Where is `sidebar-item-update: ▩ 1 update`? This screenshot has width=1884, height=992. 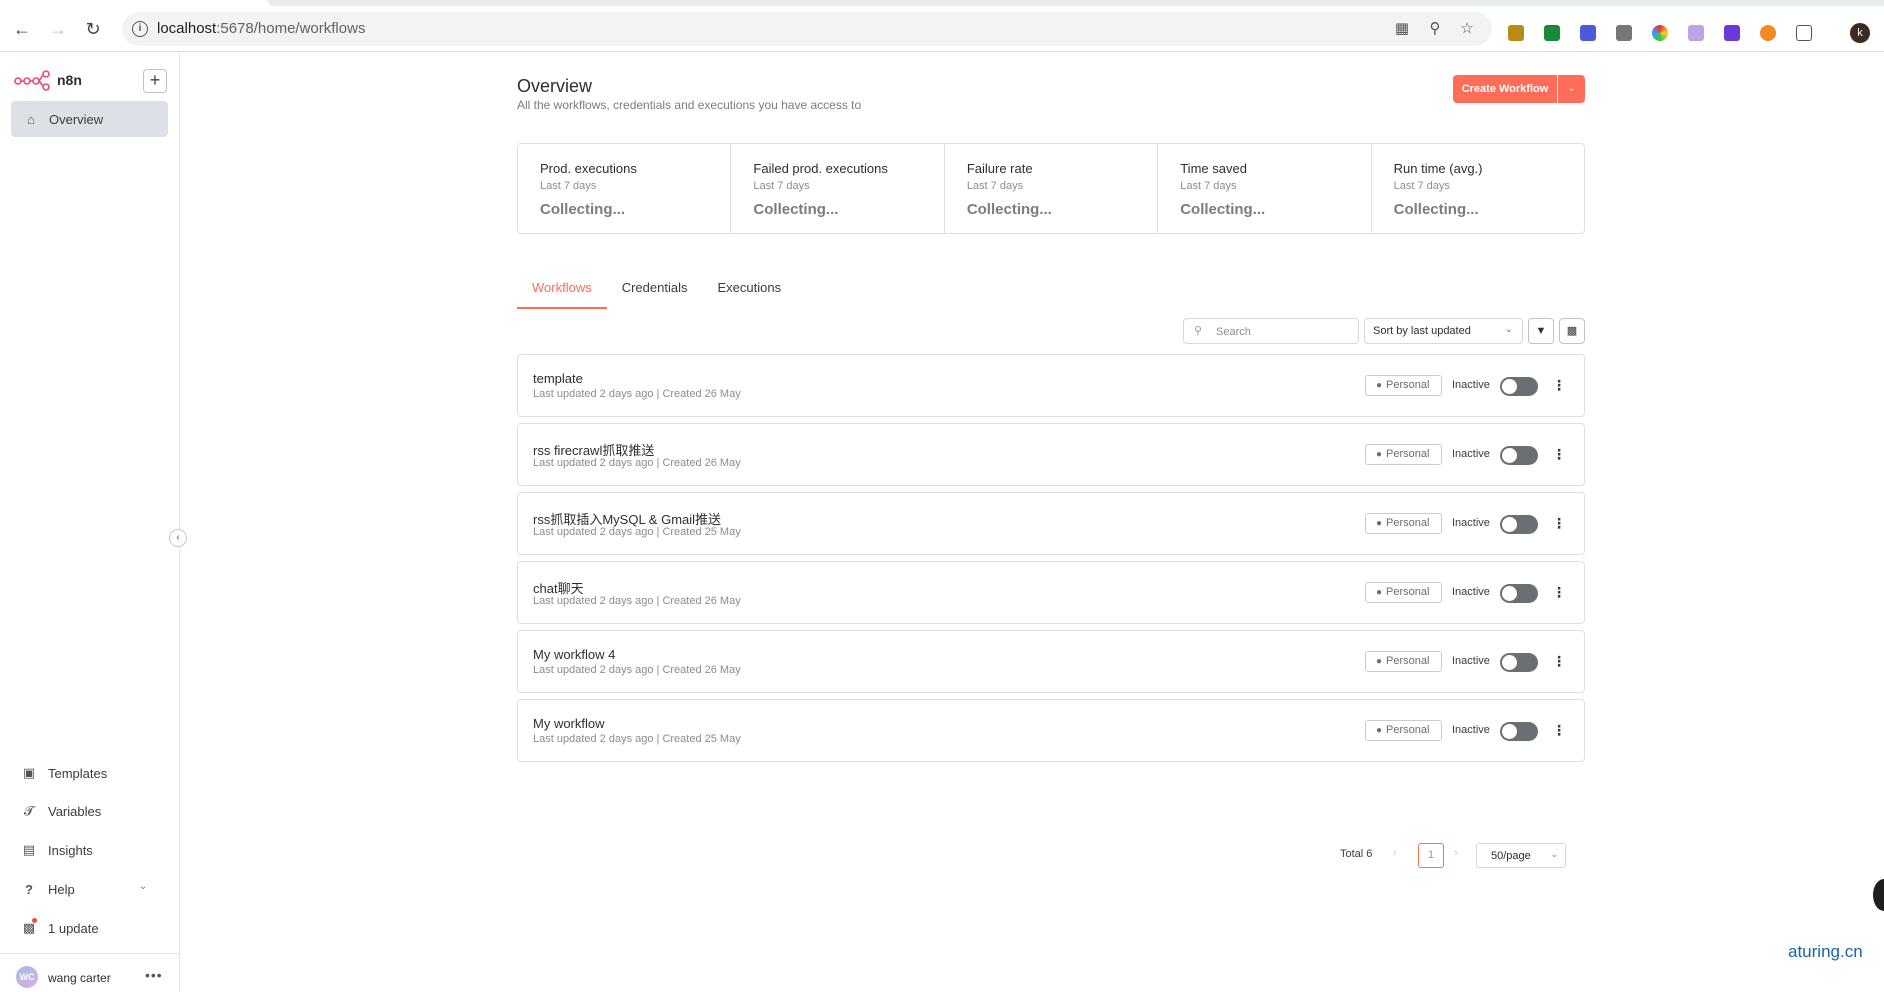 sidebar-item-update: ▩ 1 update is located at coordinates (89, 928).